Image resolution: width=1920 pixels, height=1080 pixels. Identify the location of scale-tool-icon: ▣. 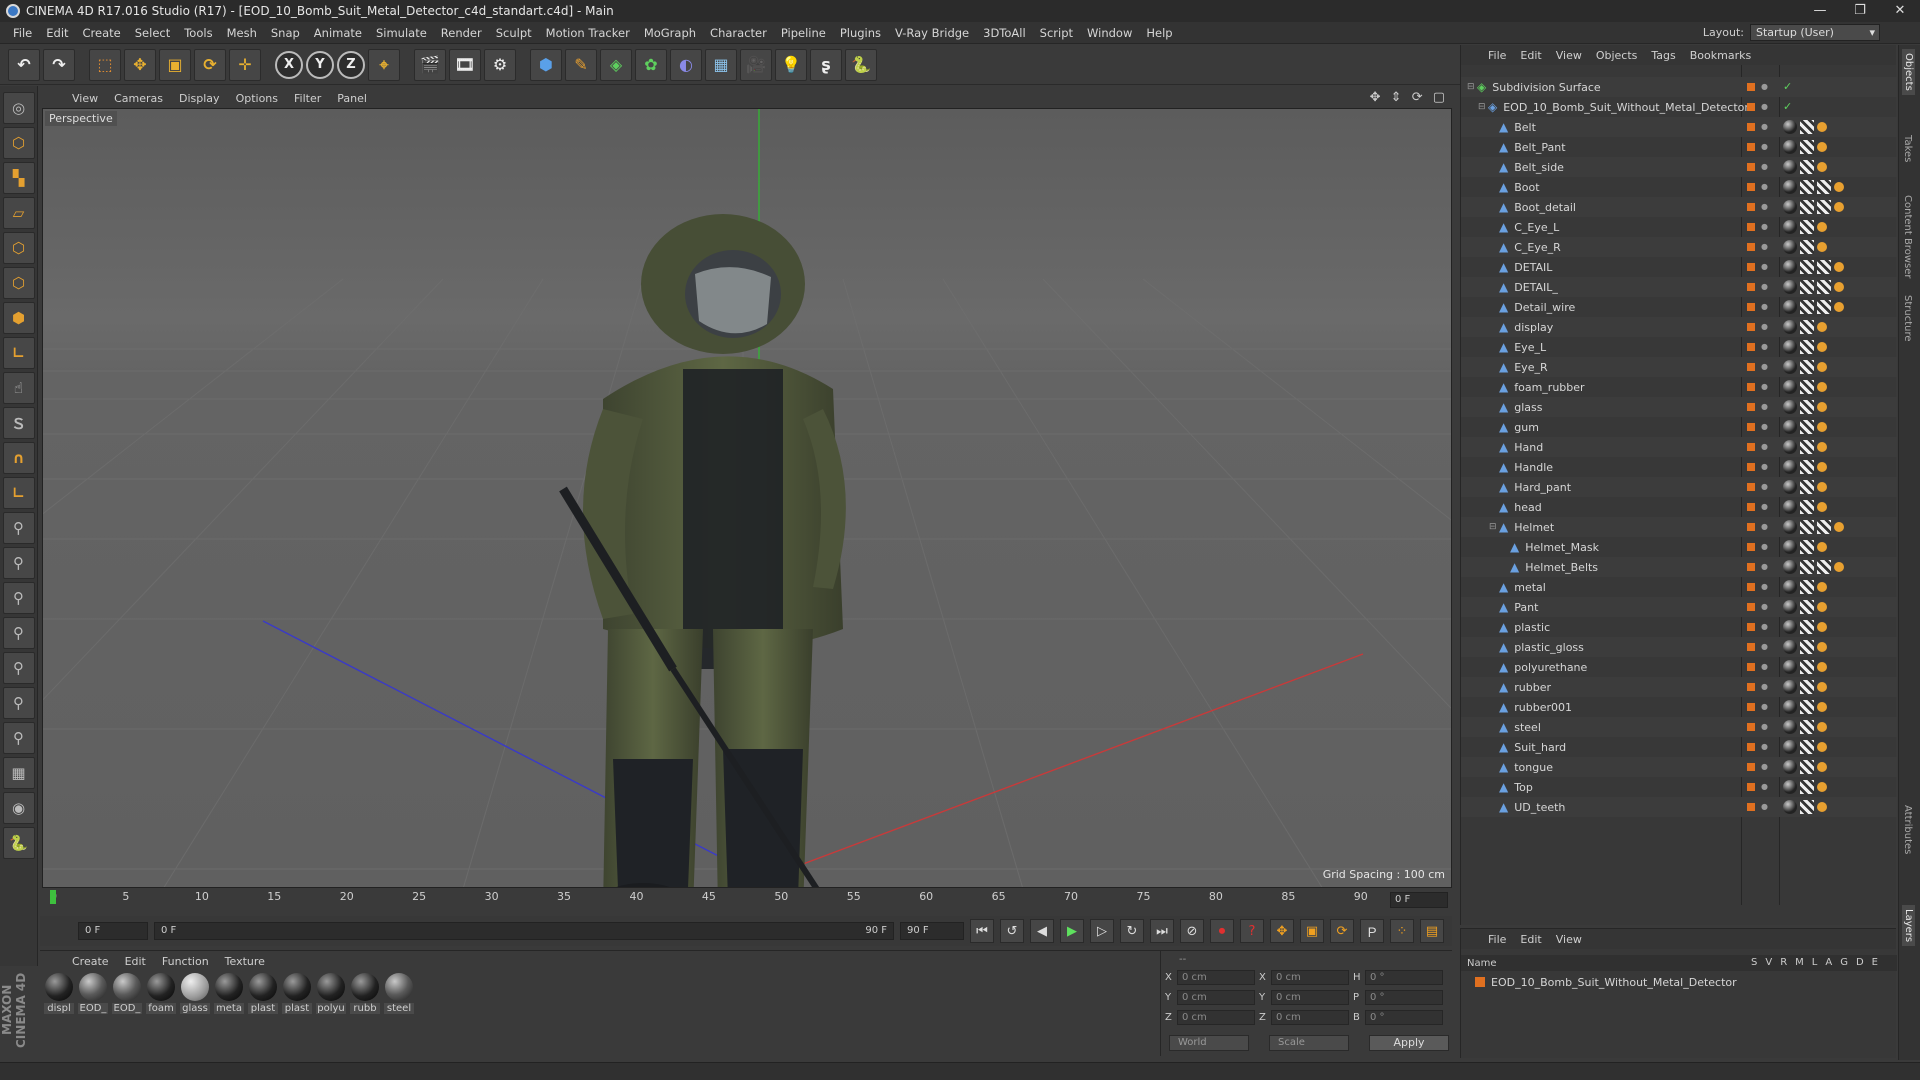
(175, 64).